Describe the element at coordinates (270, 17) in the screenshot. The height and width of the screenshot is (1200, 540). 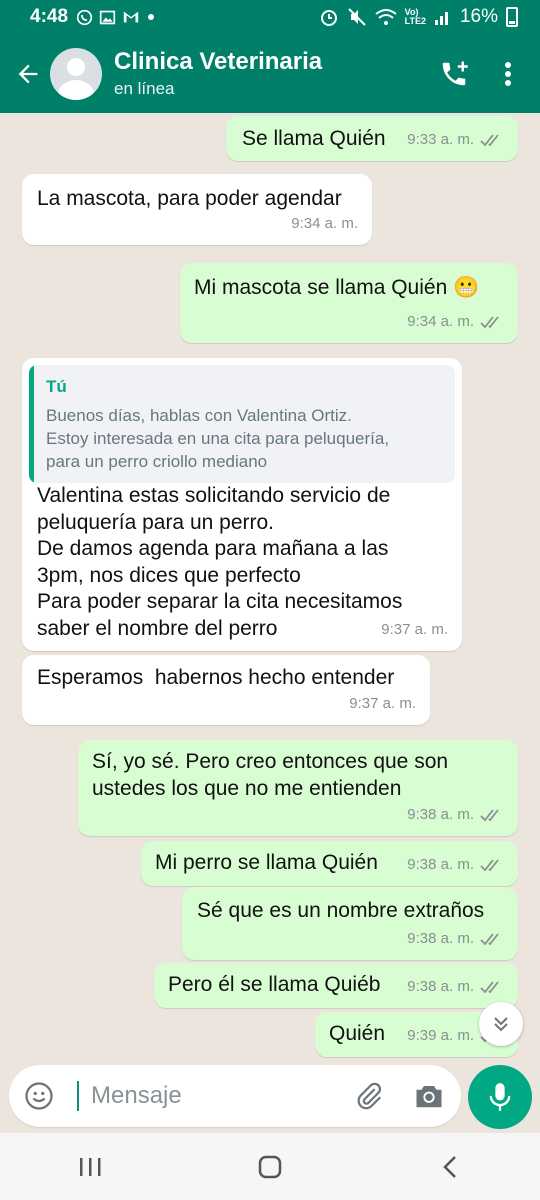
I see `status-bar: 4:48 Vo) LTE2 16%` at that location.